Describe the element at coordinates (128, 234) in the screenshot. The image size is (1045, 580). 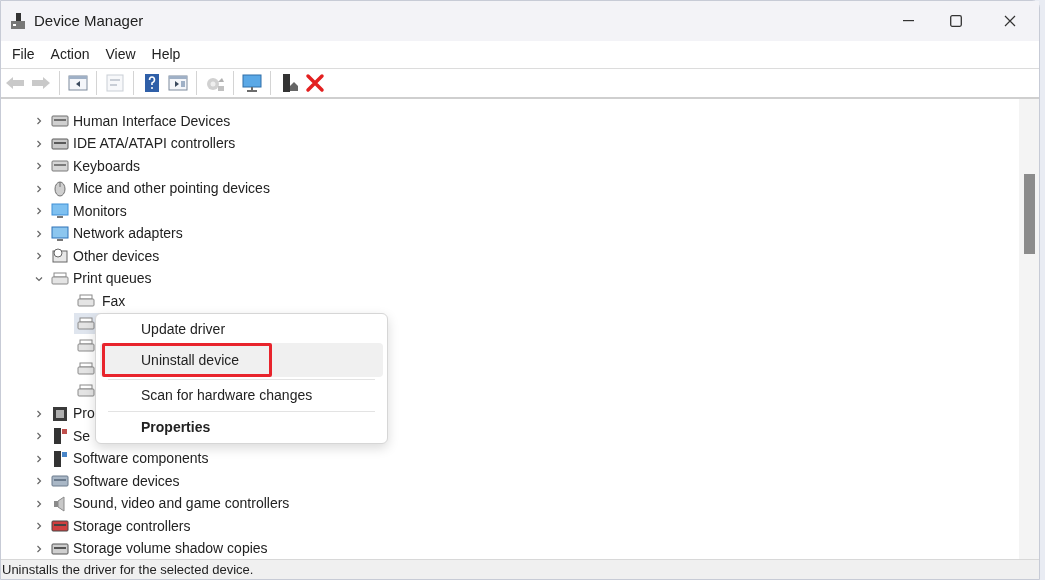
I see `tree-item: Network adapters` at that location.